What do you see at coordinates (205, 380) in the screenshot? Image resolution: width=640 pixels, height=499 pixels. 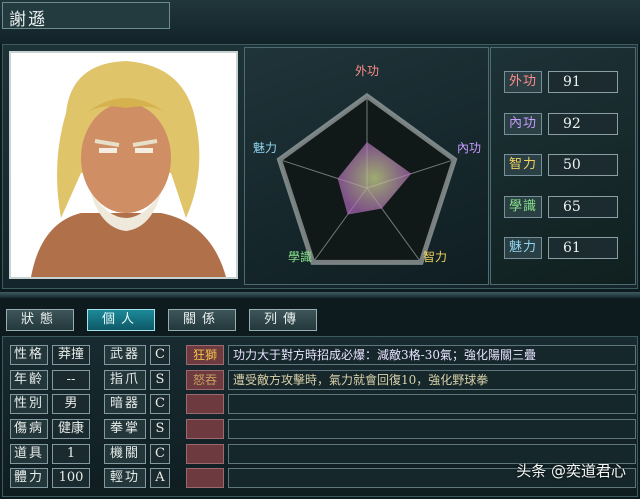 I see `skill-tag-2: 怒吞` at bounding box center [205, 380].